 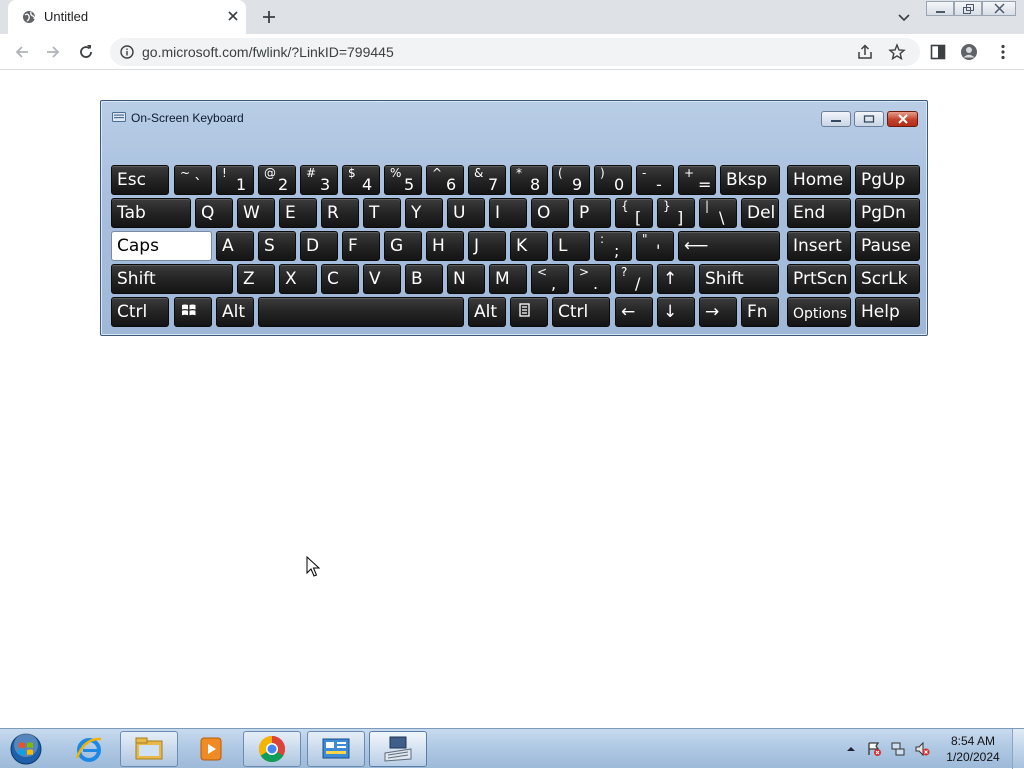 What do you see at coordinates (466, 279) in the screenshot?
I see `key-n: N` at bounding box center [466, 279].